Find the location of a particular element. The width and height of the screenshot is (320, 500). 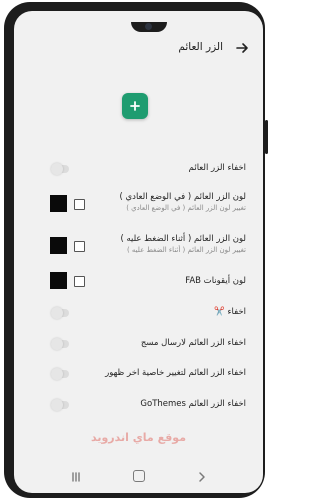

setting-hide-fab-gothemes: اخفاء الزر العائم GoThemes is located at coordinates (138, 405).